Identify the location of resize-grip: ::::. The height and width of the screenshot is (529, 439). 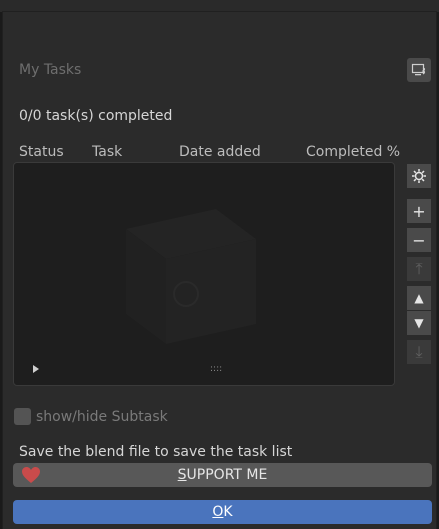
(216, 369).